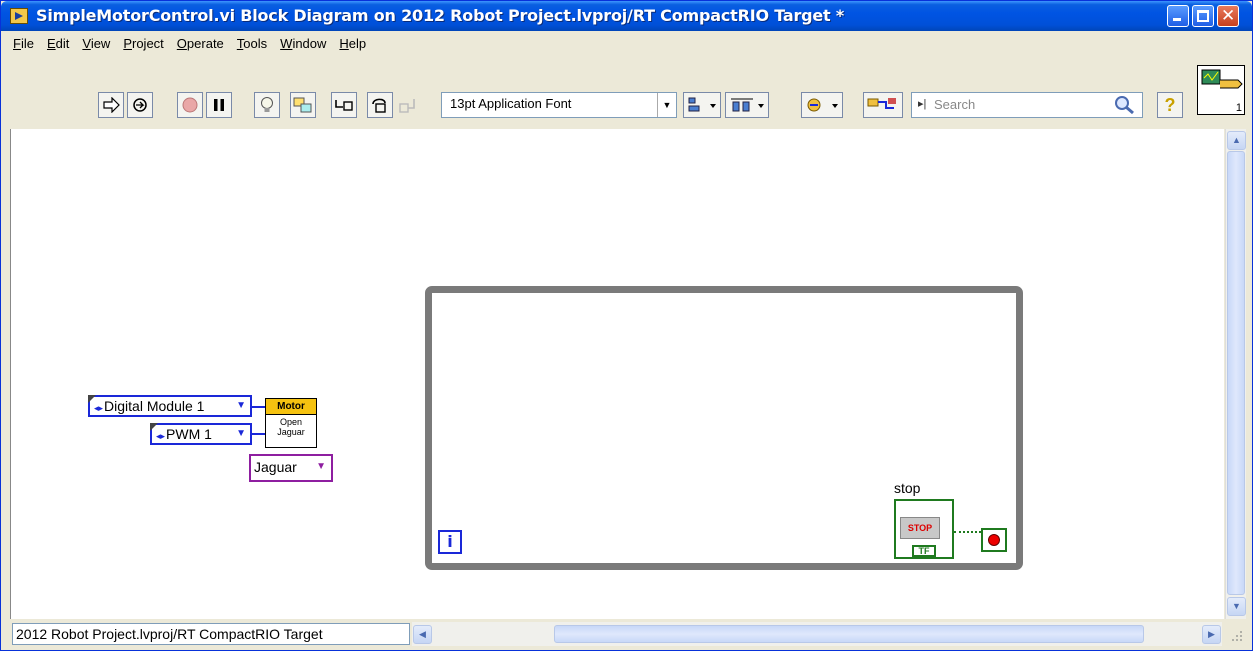 This screenshot has height=651, width=1253. I want to click on clean-up-diagram-button, so click(883, 105).